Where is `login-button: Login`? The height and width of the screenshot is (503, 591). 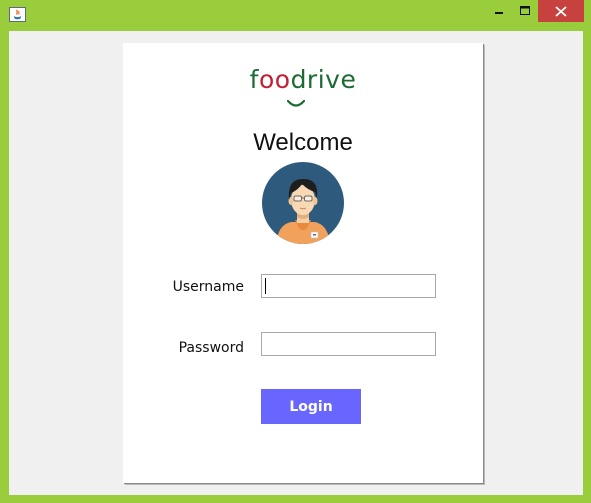 login-button: Login is located at coordinates (311, 406).